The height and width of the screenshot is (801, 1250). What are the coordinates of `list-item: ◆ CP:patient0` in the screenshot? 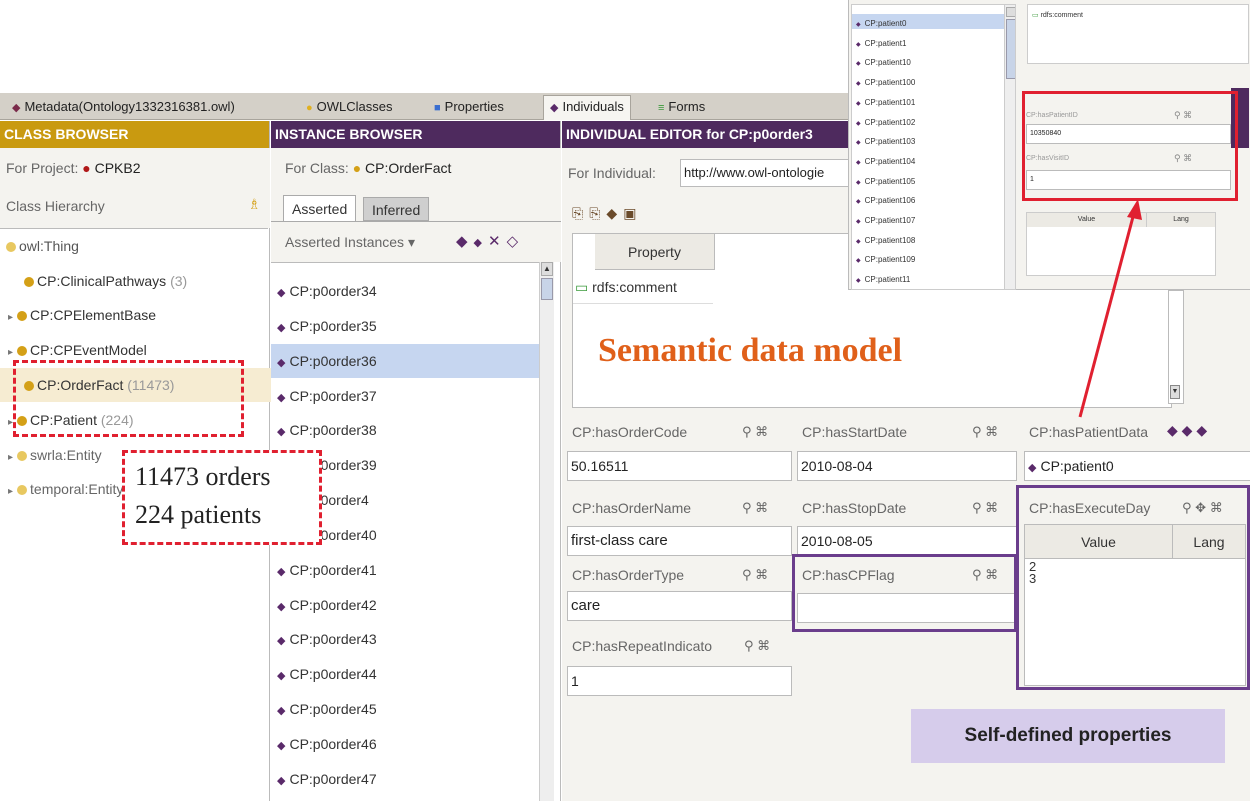 It's located at (885, 25).